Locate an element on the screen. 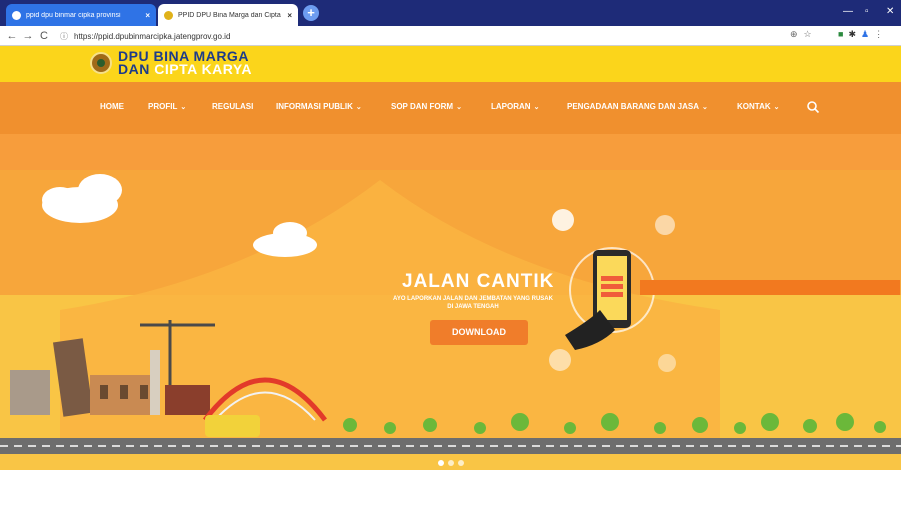 Image resolution: width=901 pixels, height=506 pixels. tab-label: ppid dpu binmar cipka provinsi is located at coordinates (73, 15).